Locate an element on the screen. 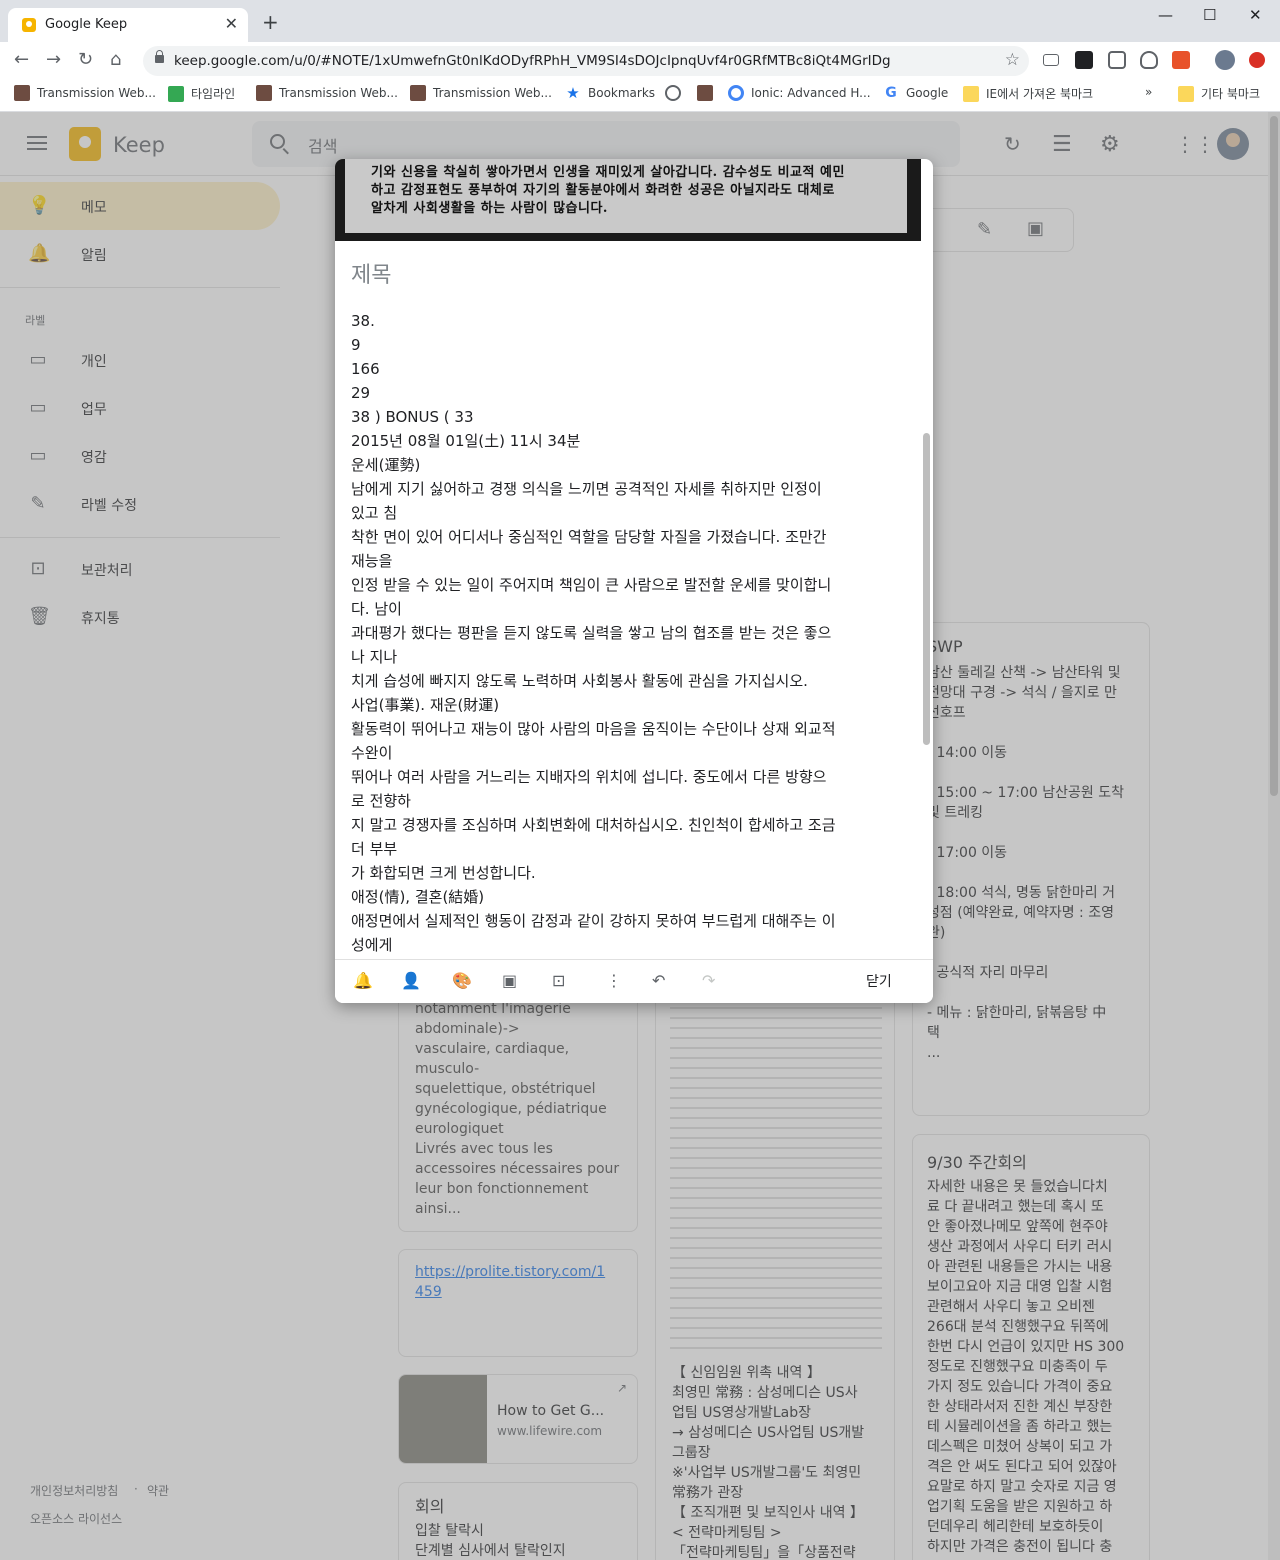 The image size is (1280, 1560). archive-icon: ⊡ is located at coordinates (558, 981).